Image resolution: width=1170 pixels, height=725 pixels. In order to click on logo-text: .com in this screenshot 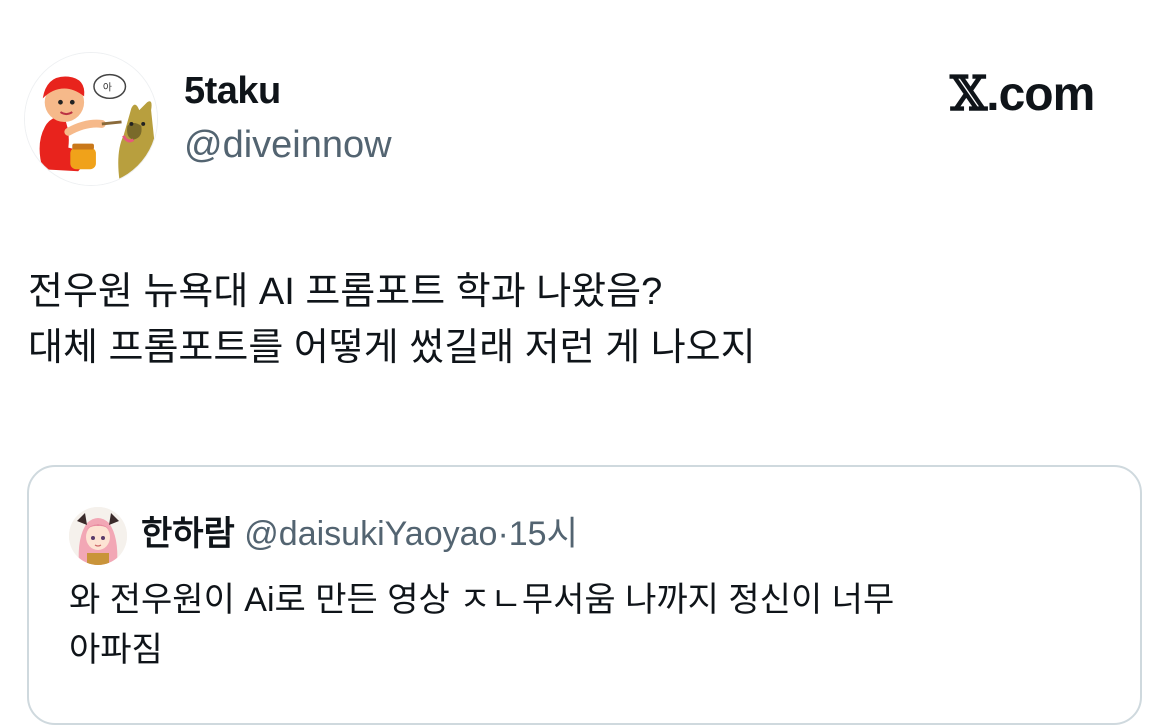, I will do `click(1040, 94)`.